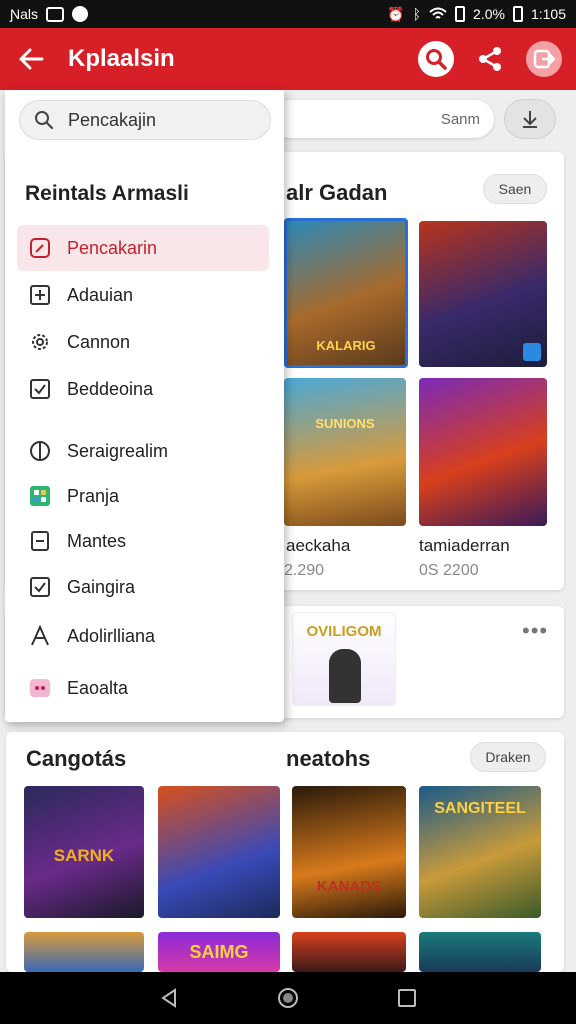 This screenshot has width=576, height=1024. I want to click on plus-square-icon, so click(40, 295).